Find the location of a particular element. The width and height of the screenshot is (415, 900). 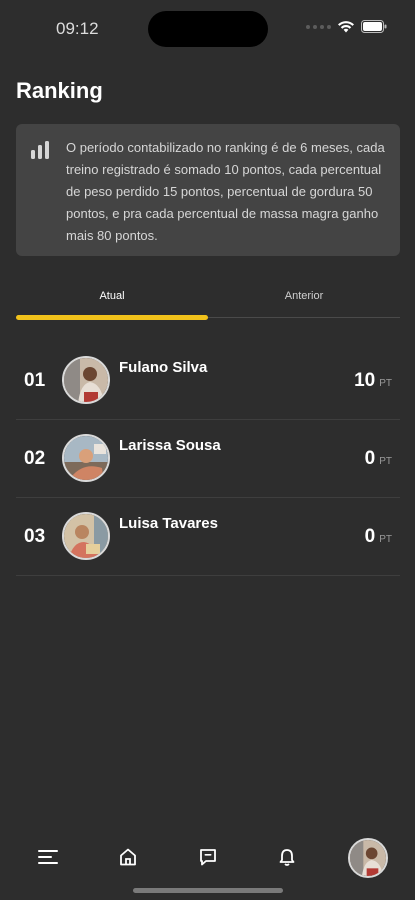

rank-name: Fulano Silva is located at coordinates (163, 367).